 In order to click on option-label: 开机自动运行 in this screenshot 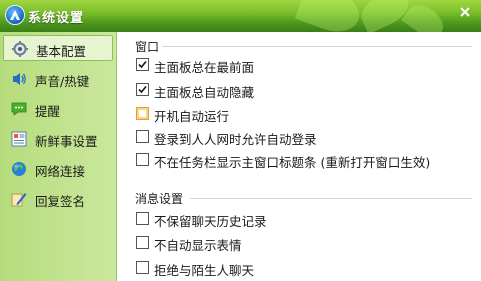, I will do `click(192, 116)`.